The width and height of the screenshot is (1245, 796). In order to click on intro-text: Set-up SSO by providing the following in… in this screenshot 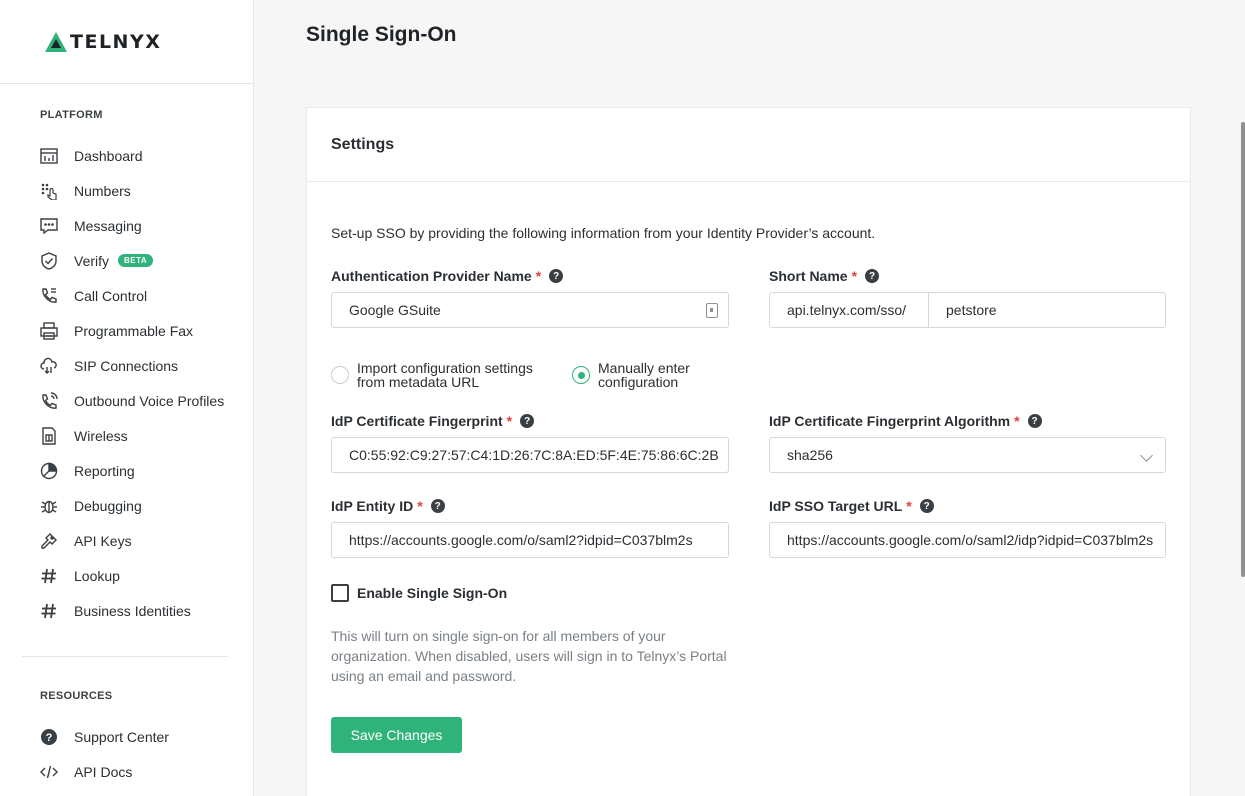, I will do `click(603, 233)`.